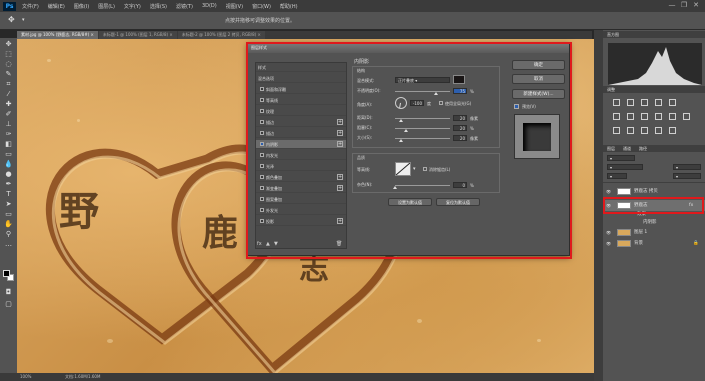 Image resolution: width=705 pixels, height=381 pixels. Describe the element at coordinates (611, 148) in the screenshot. I see `layers-panel-tab: 图层` at that location.